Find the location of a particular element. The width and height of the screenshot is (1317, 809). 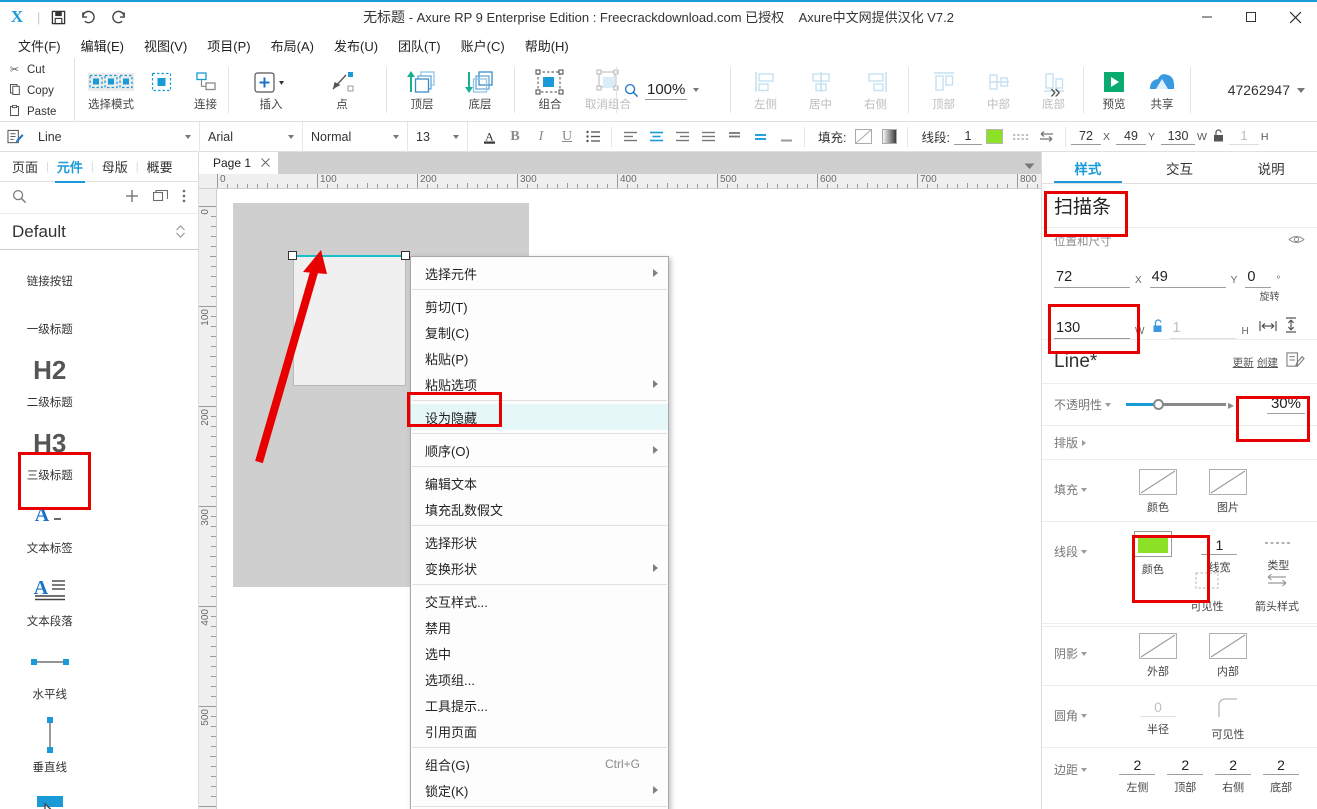

padding-left-control: 2 左侧 is located at coordinates (1137, 776).